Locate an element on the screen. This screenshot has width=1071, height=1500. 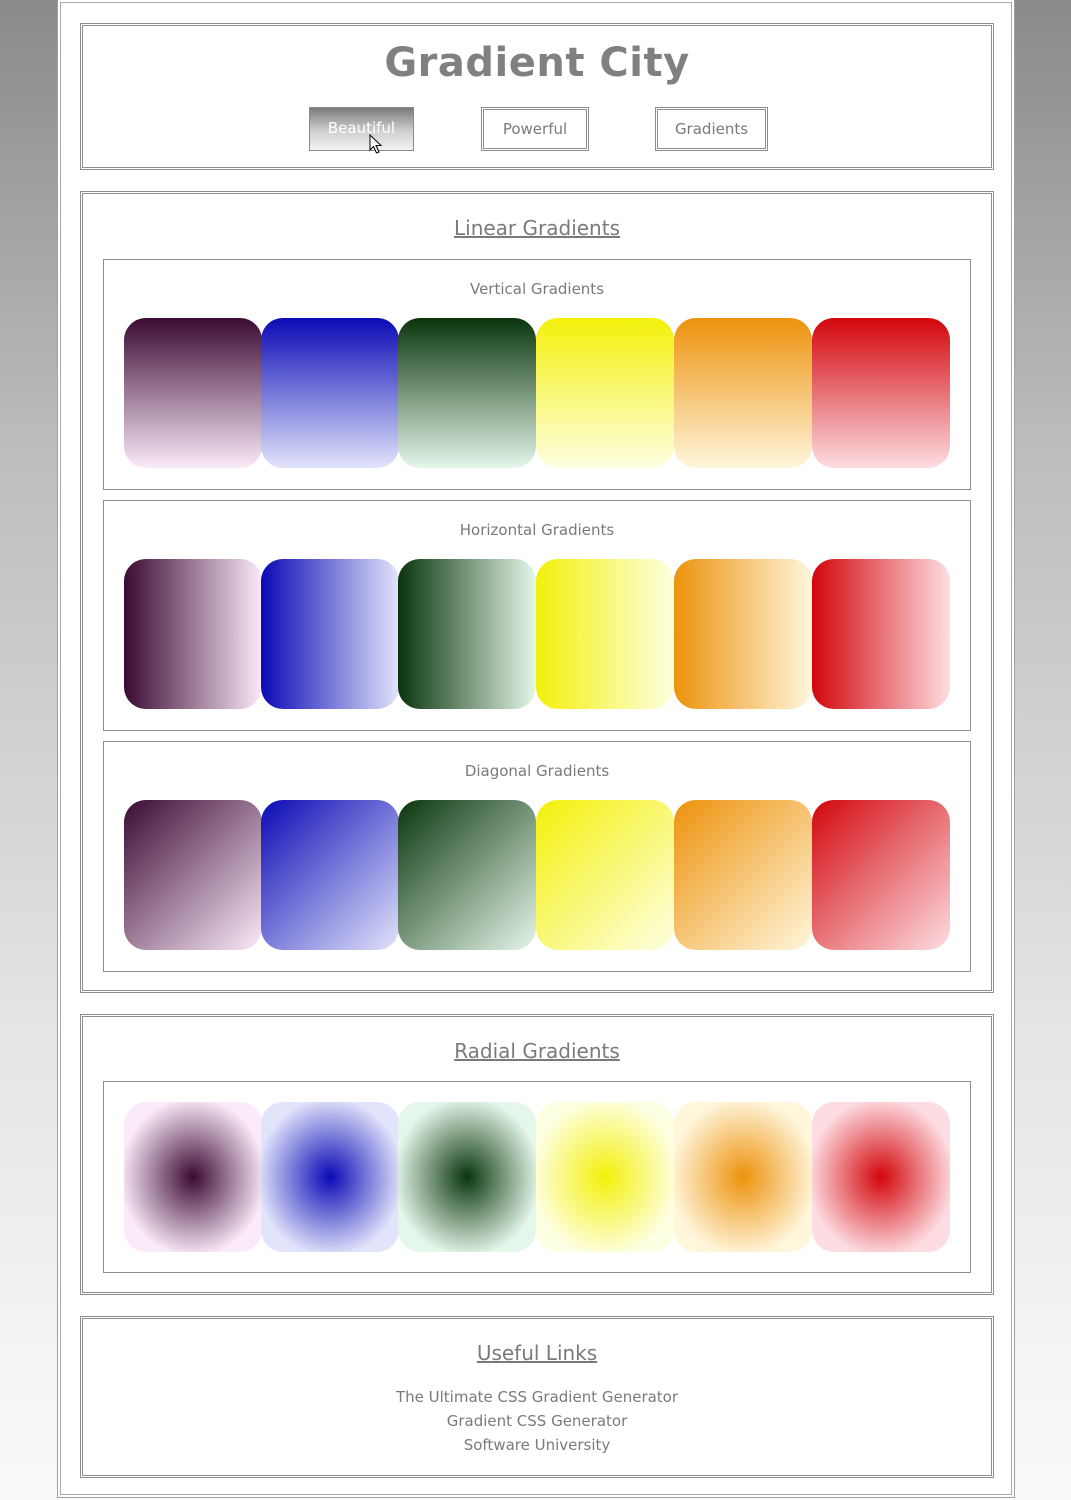
diagonal-swatch-red is located at coordinates (881, 875).